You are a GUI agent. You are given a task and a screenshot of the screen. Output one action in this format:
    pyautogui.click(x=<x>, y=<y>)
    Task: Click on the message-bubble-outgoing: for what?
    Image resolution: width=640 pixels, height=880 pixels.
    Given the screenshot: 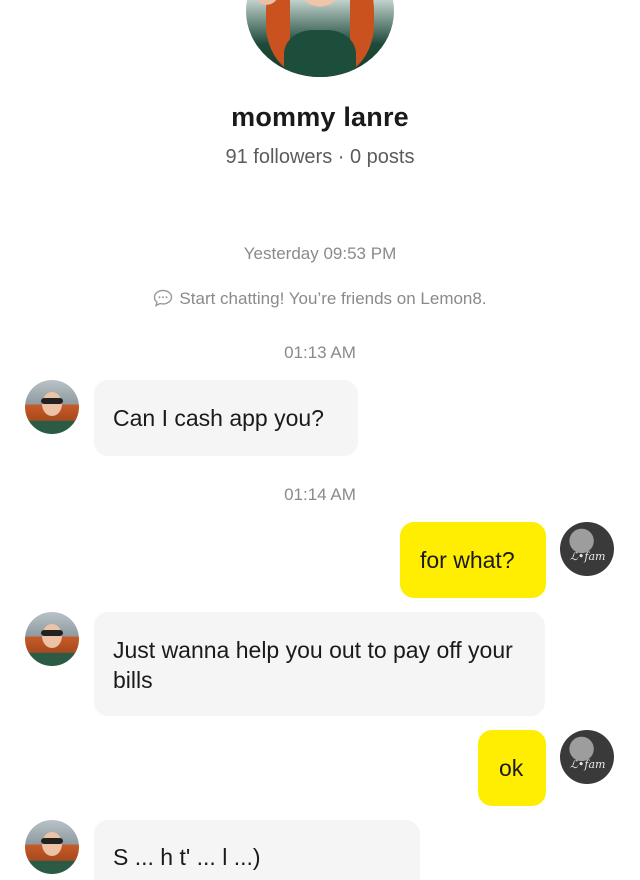 What is the action you would take?
    pyautogui.click(x=473, y=560)
    